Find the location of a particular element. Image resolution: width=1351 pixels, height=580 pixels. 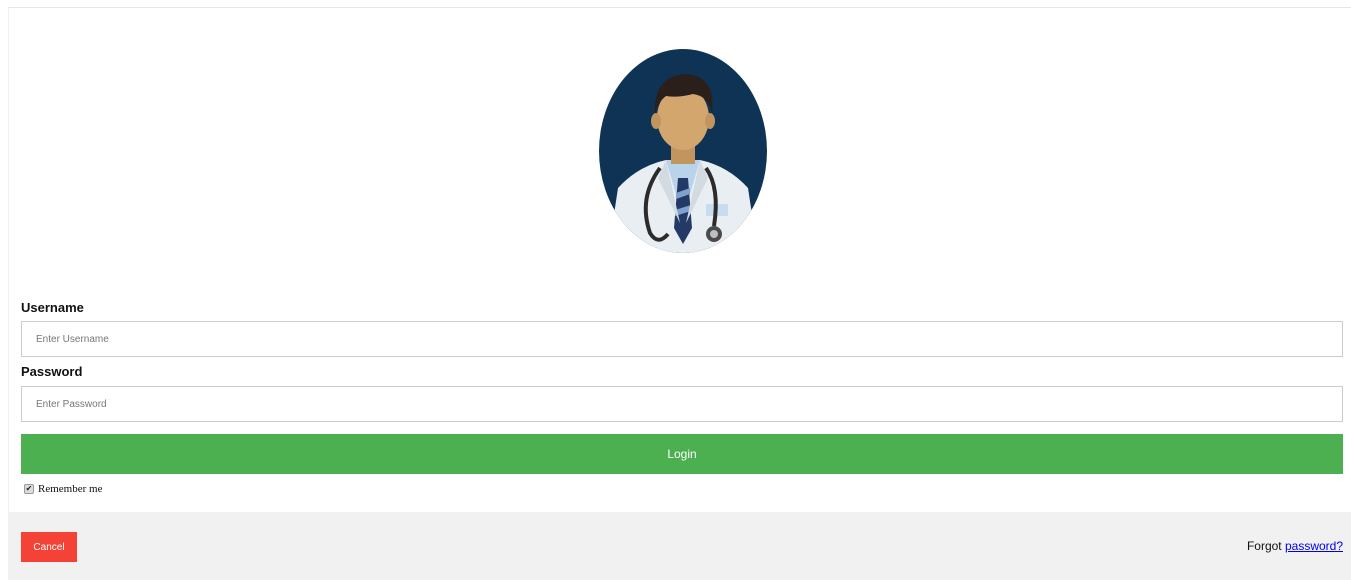

forgot-password-text: Forgot password? is located at coordinates (1295, 546).